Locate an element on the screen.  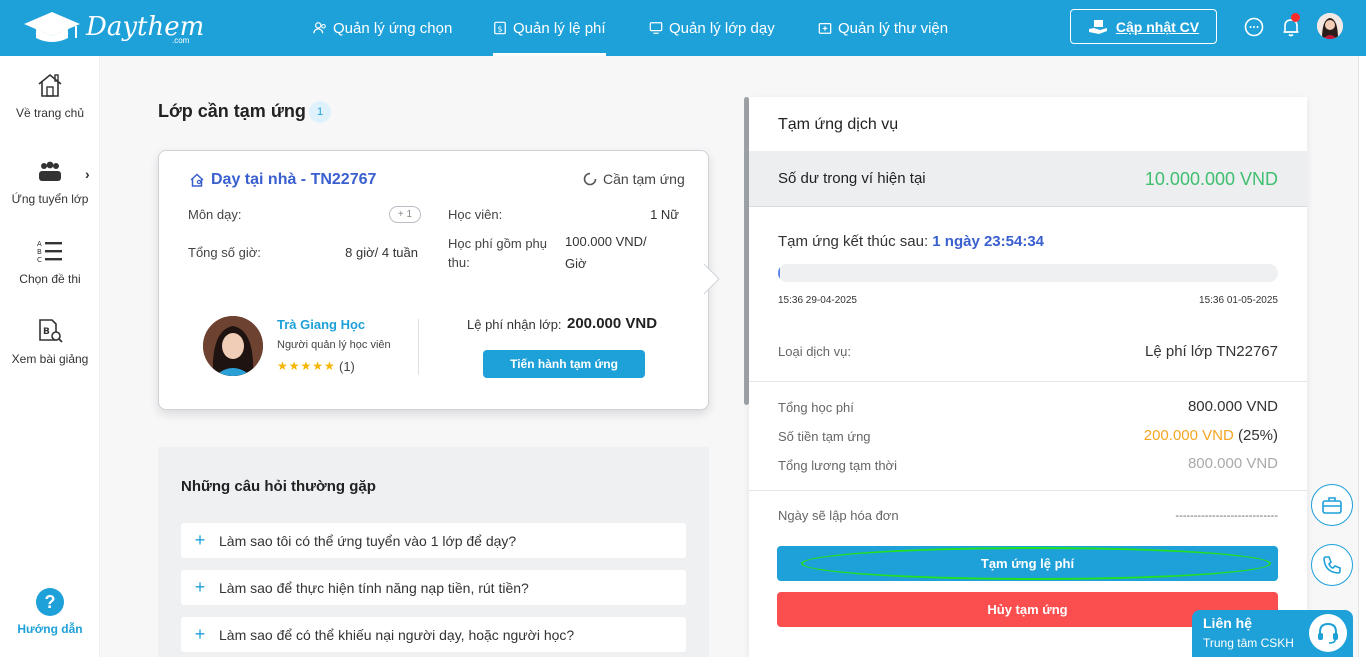
page-scrollbar is located at coordinates (1362, 356).